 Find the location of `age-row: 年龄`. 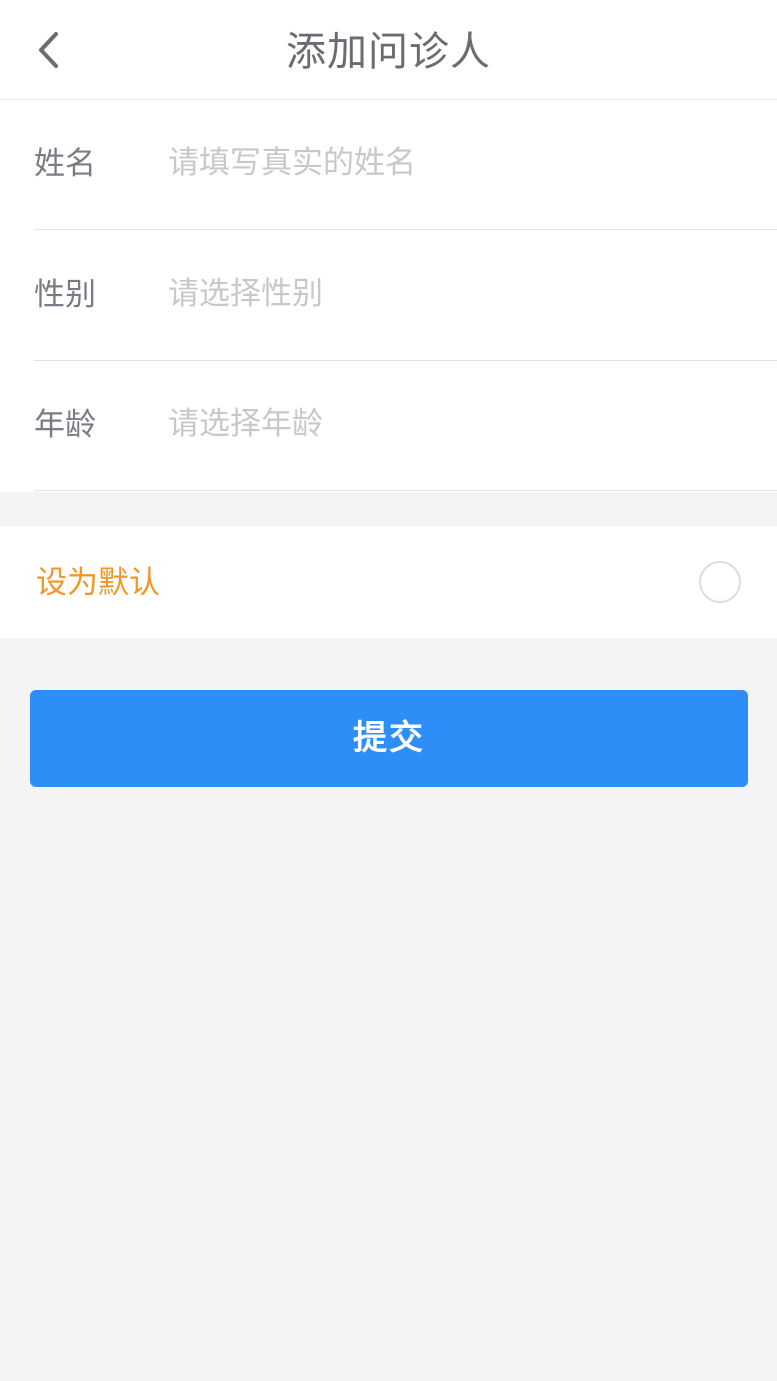

age-row: 年龄 is located at coordinates (405, 426).